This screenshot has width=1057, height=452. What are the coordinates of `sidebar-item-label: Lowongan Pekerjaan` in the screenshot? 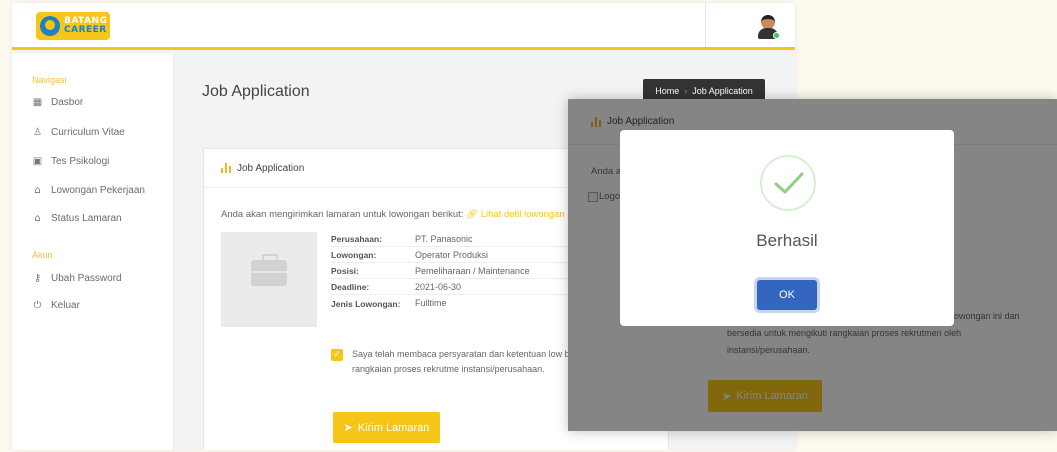 It's located at (98, 190).